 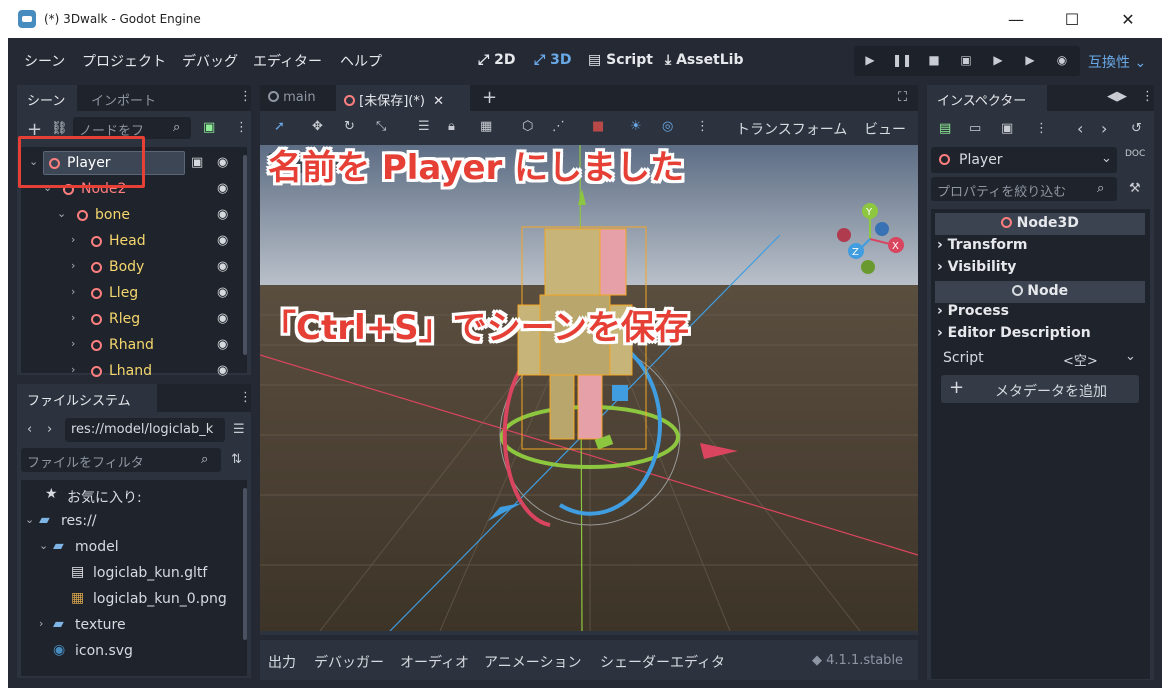 What do you see at coordinates (41, 623) in the screenshot?
I see `chevron-icon: ›` at bounding box center [41, 623].